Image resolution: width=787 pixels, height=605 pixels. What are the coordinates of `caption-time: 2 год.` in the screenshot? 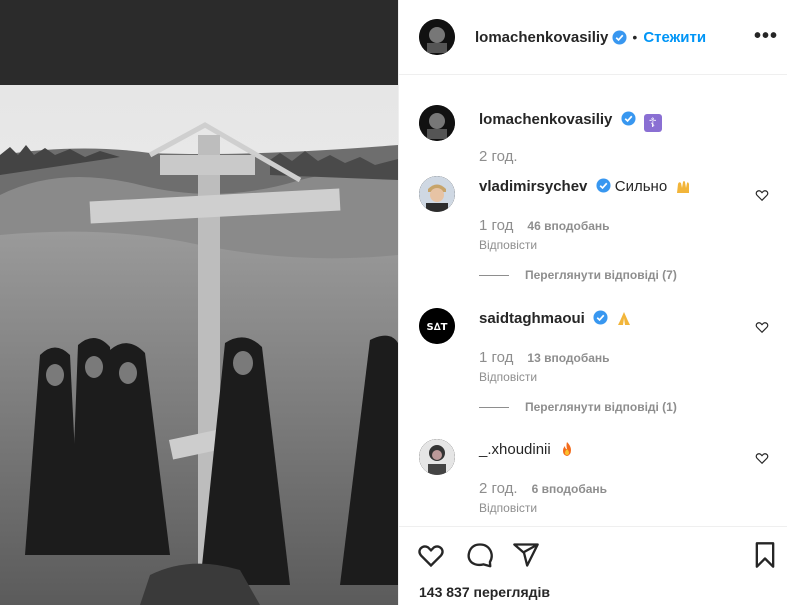 It's located at (498, 156).